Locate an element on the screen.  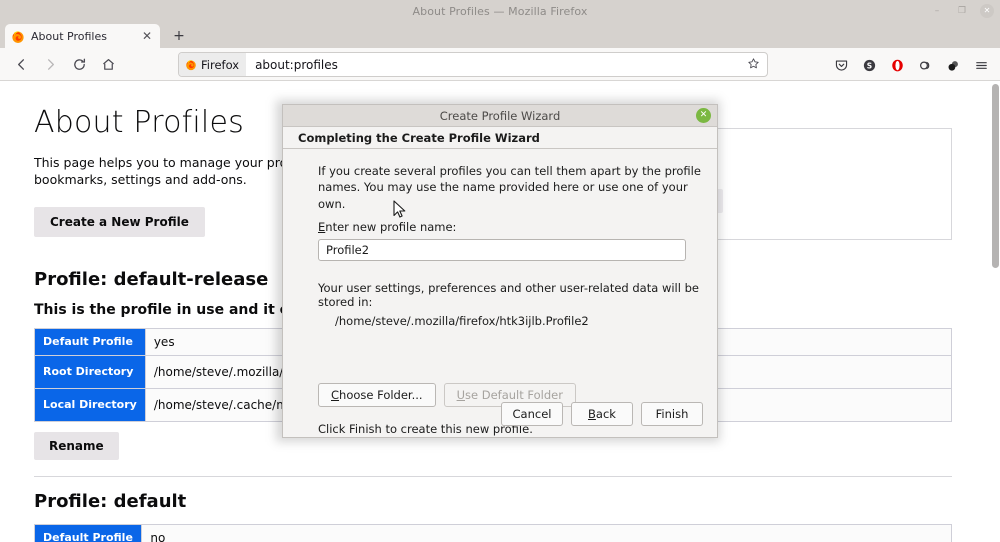
pocket-save-icon is located at coordinates (841, 65).